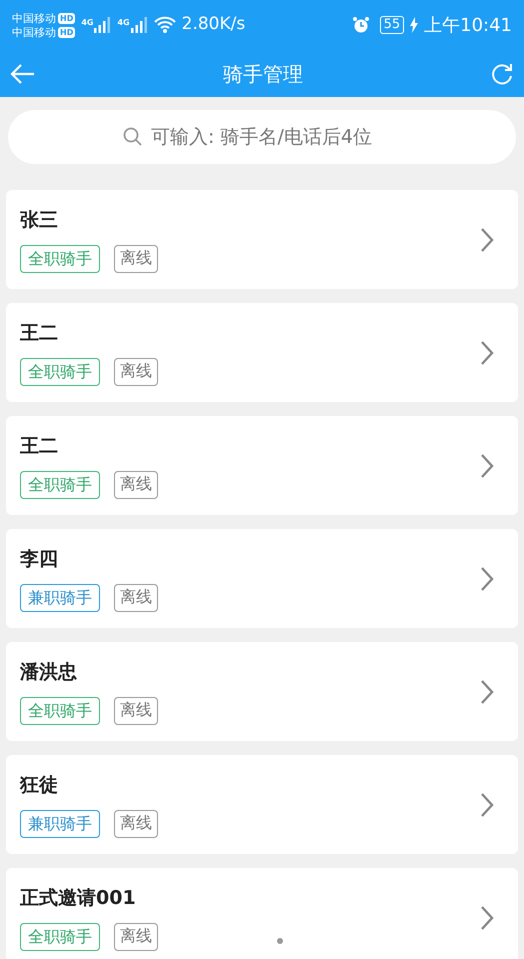  Describe the element at coordinates (262, 913) in the screenshot. I see `rider-card: 正式邀请001 全职骑手 离线` at that location.